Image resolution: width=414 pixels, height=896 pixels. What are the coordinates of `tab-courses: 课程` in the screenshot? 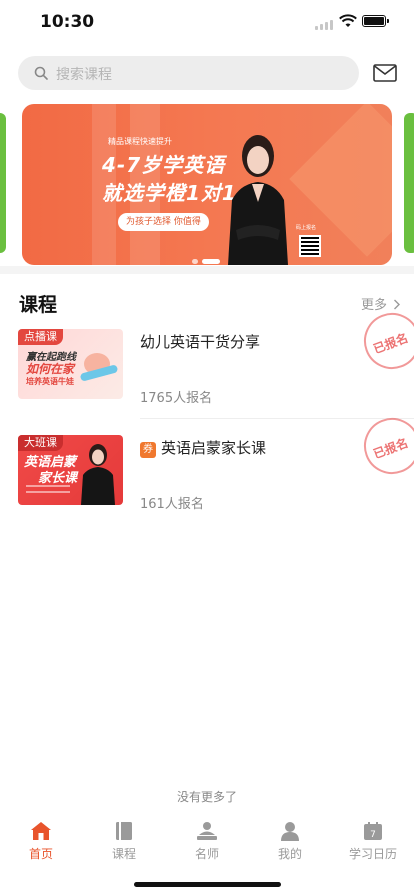 It's located at (124, 841).